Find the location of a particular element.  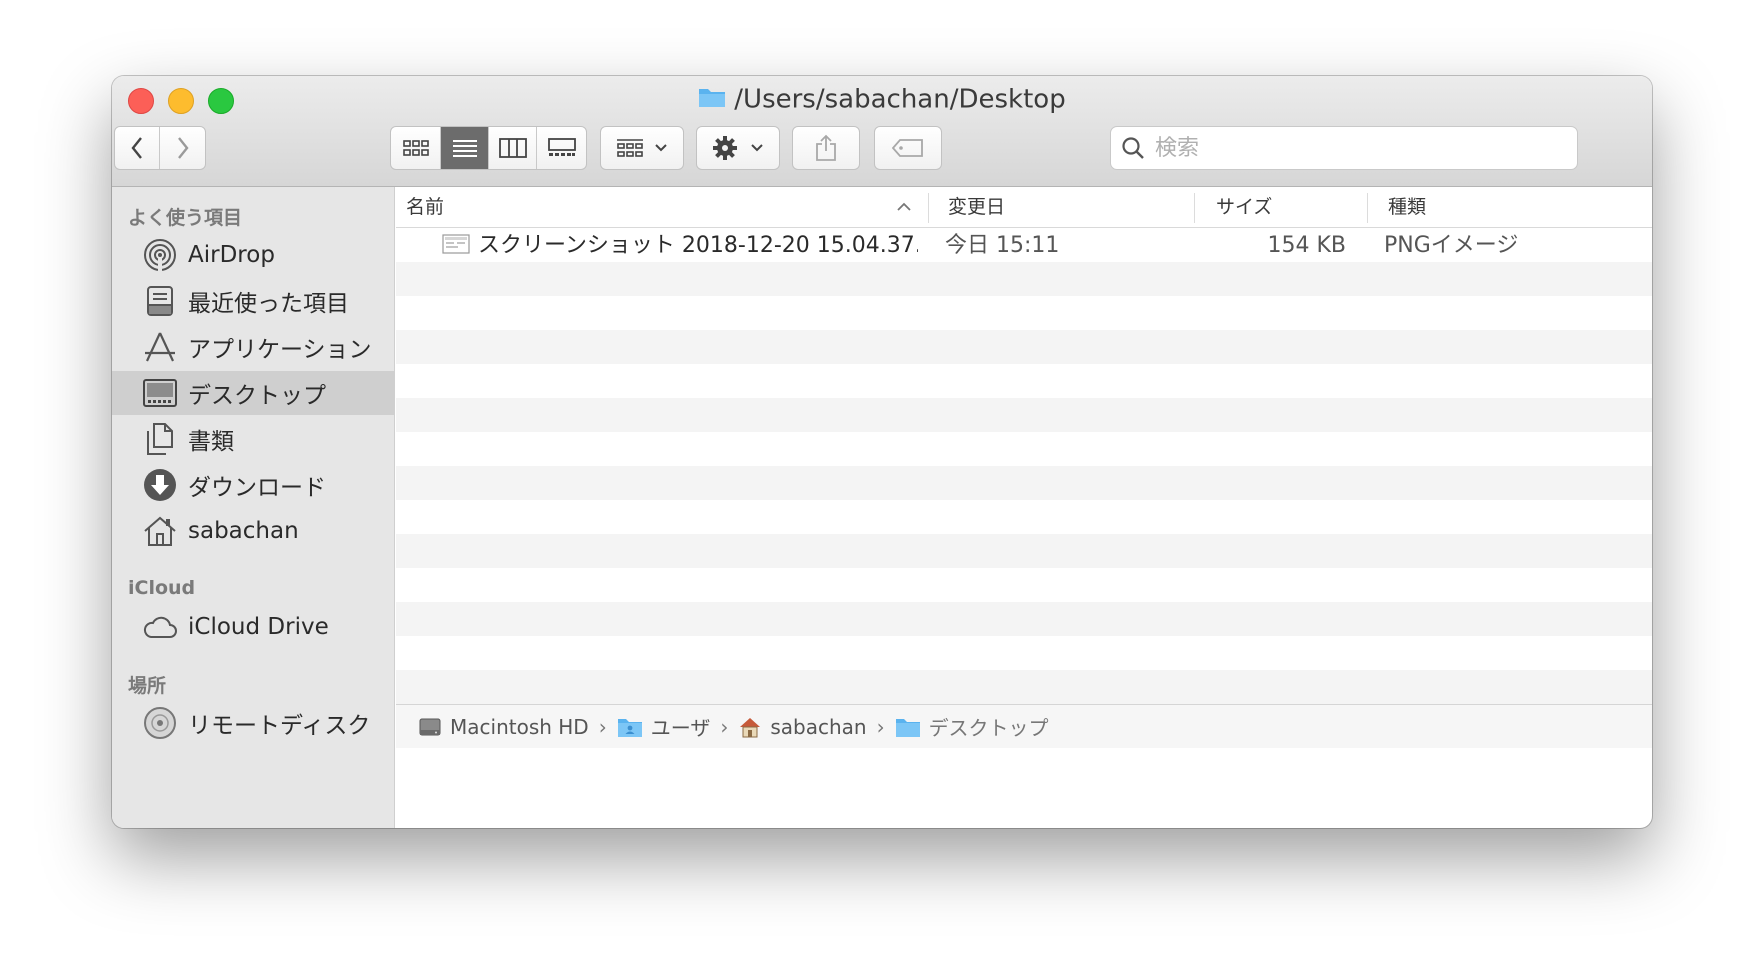

sidebar-item-label: iCloud Drive is located at coordinates (258, 627).